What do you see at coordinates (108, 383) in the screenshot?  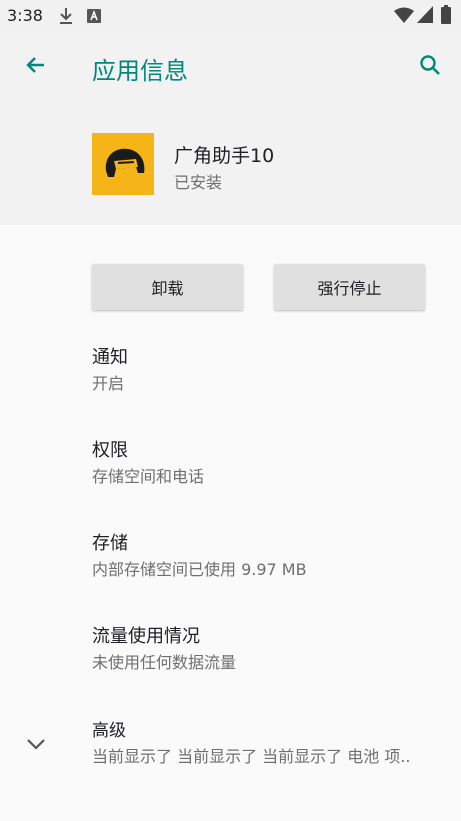 I see `settings-item-summary: 开启` at bounding box center [108, 383].